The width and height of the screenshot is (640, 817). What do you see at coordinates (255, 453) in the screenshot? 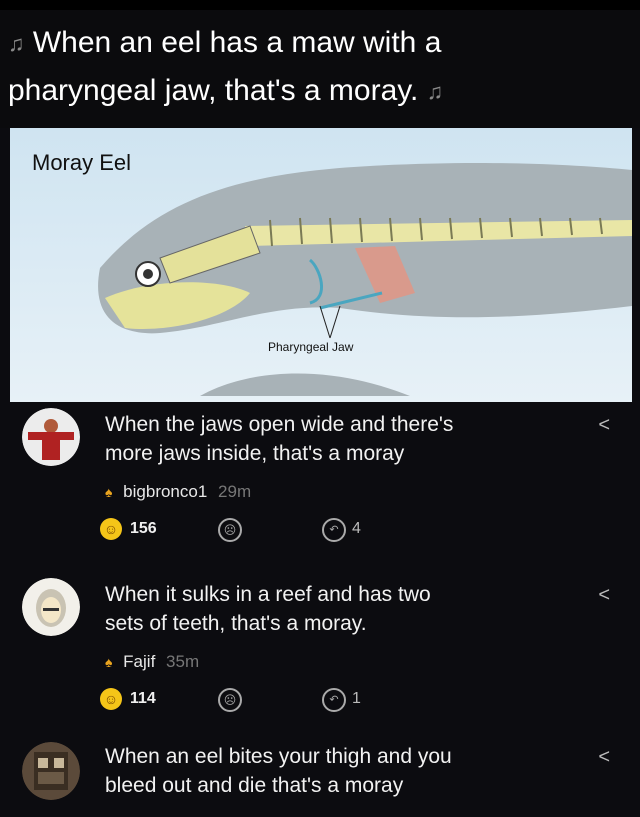
I see `comment-line-2: more jaws inside, that's a moray` at bounding box center [255, 453].